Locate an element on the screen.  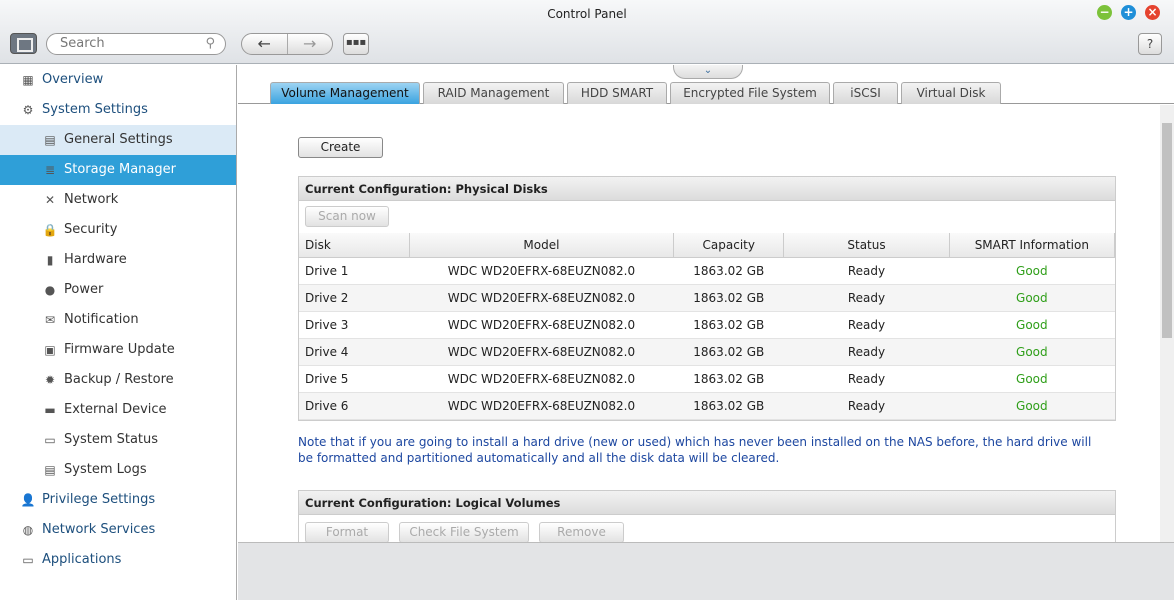
vertical-scrollbar is located at coordinates (1167, 323).